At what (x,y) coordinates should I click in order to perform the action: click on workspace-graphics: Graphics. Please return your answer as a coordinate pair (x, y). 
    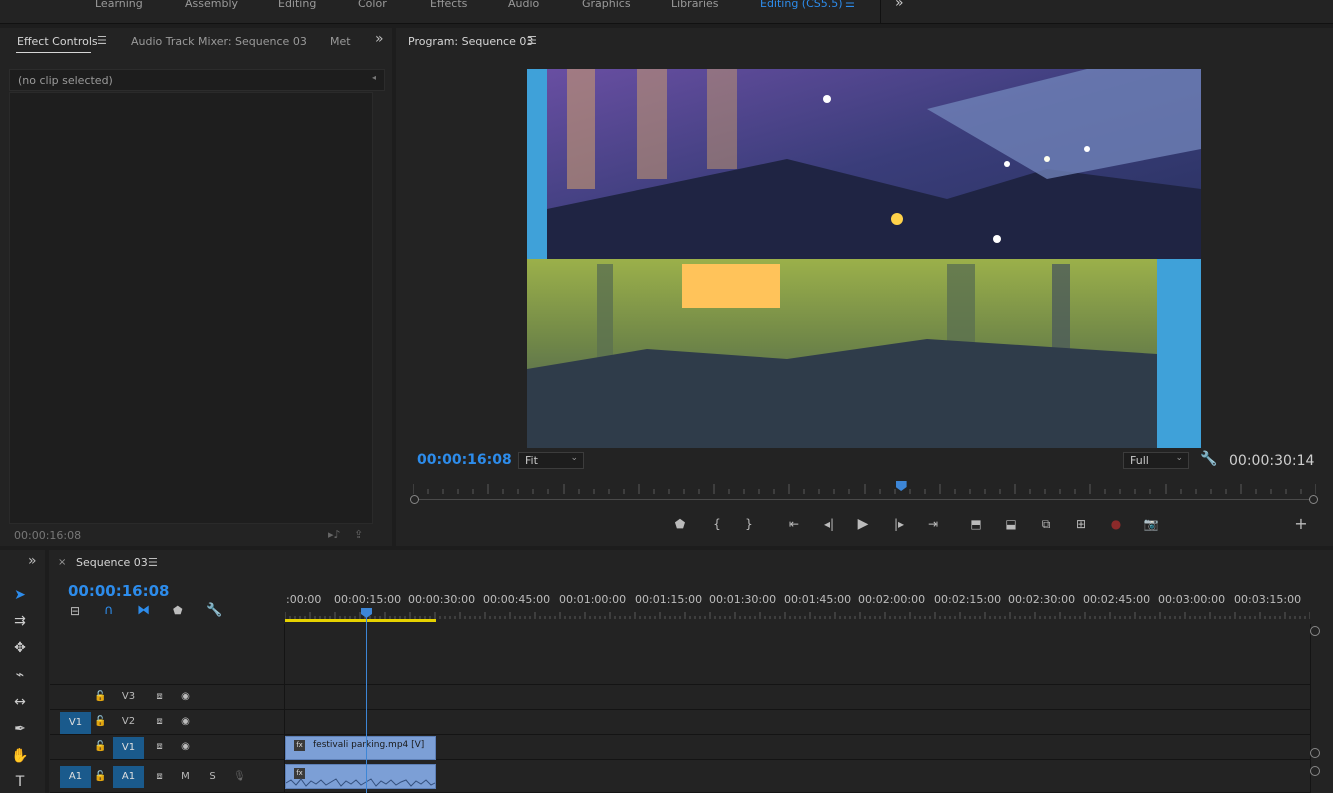
    Looking at the image, I should click on (606, 5).